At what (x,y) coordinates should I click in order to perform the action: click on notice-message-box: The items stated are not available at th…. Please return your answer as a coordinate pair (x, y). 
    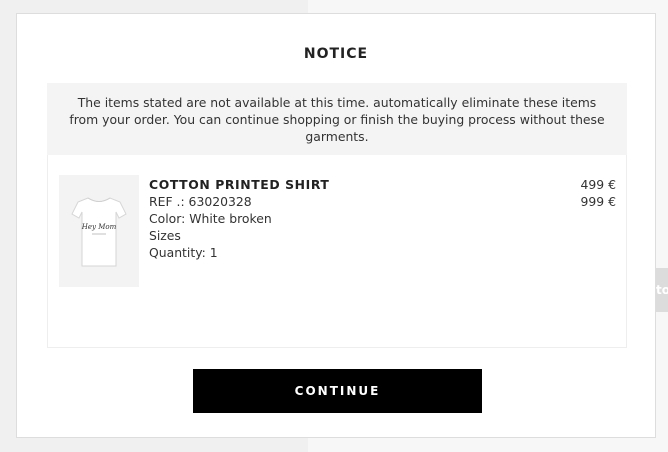
    Looking at the image, I should click on (337, 119).